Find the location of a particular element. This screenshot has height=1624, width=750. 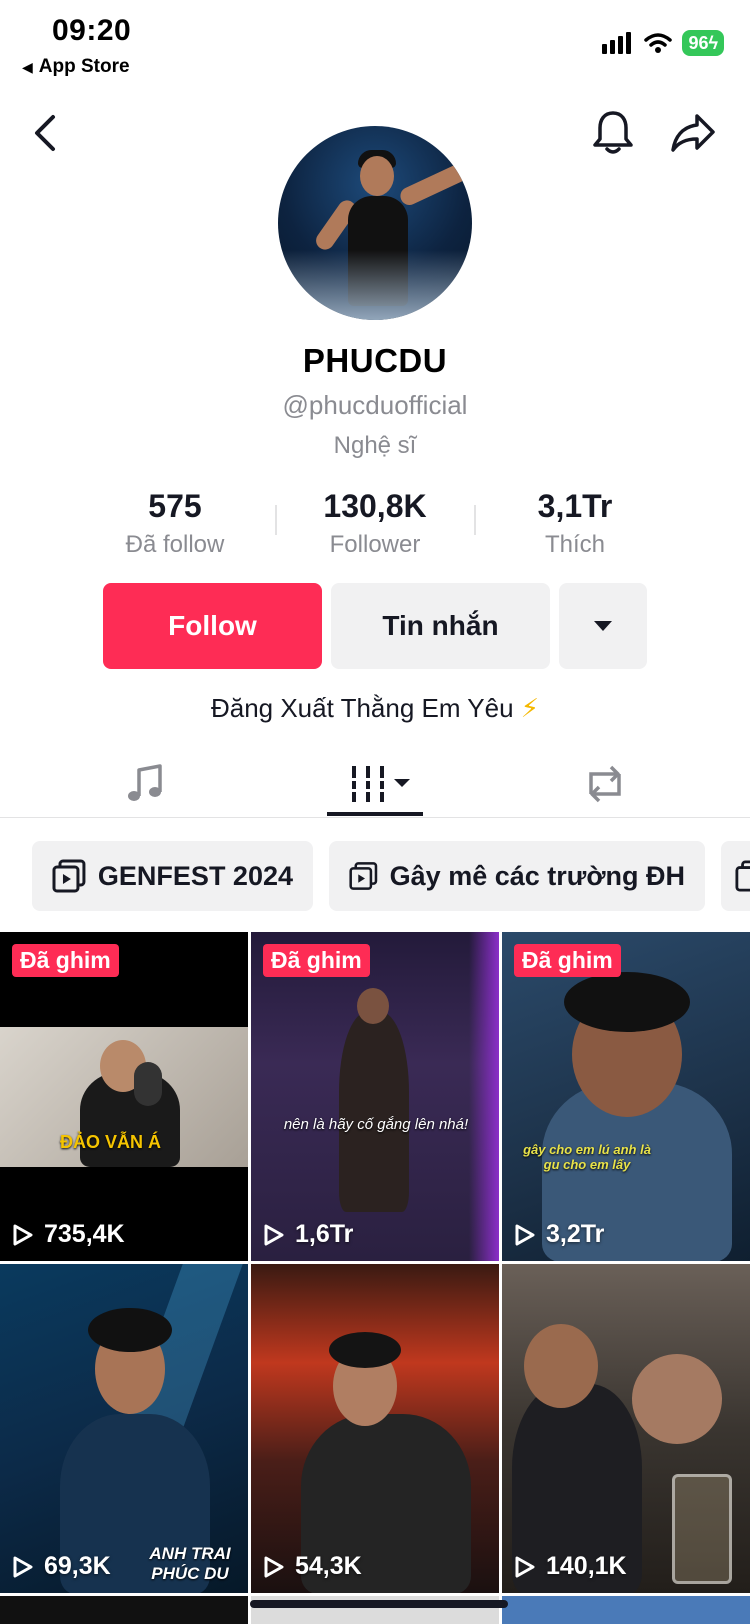

status-icons: 96 ϟ is located at coordinates (663, 43).